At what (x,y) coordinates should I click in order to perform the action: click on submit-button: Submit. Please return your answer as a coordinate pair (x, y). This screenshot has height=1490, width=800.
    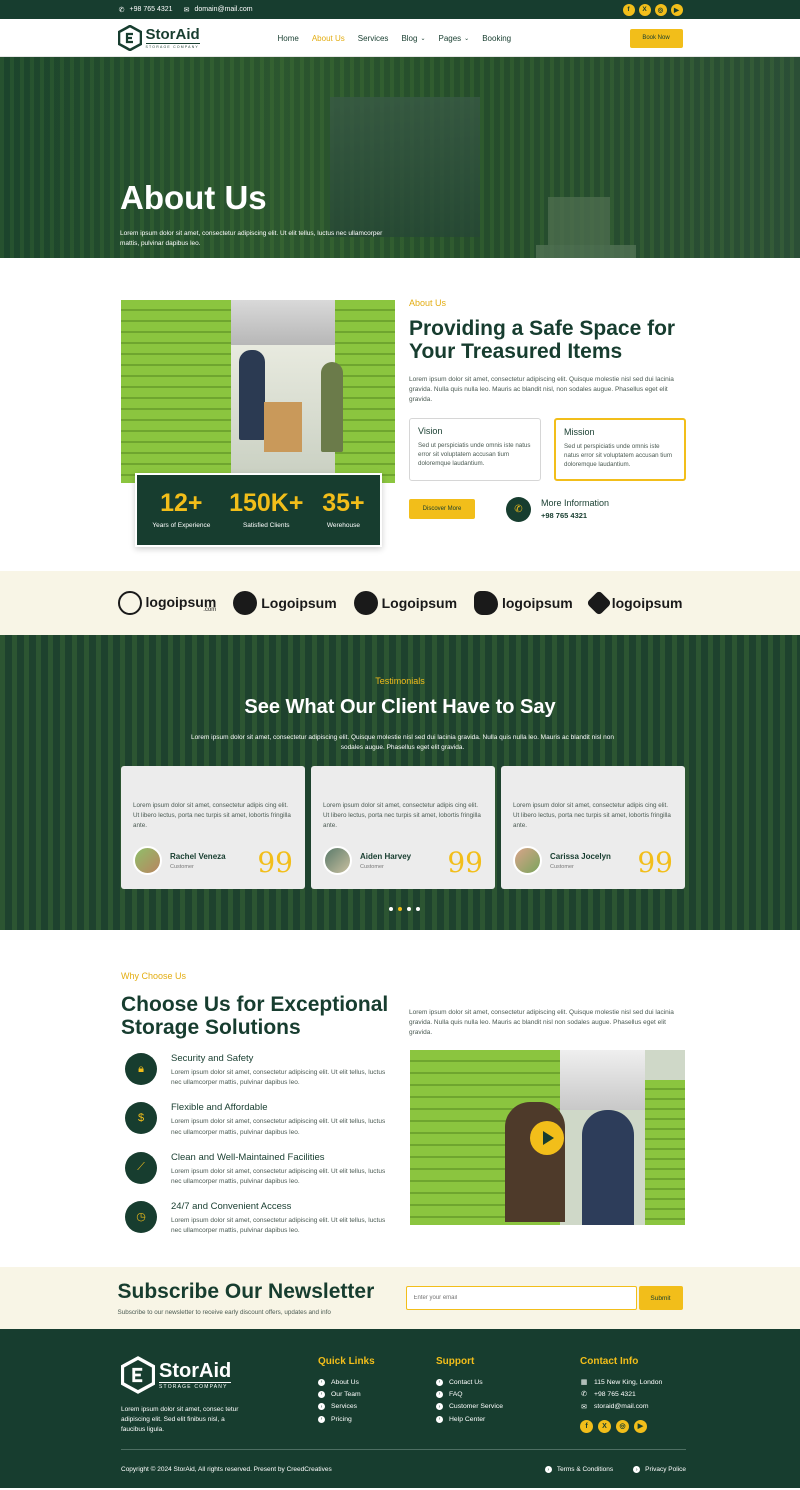
    Looking at the image, I should click on (660, 1298).